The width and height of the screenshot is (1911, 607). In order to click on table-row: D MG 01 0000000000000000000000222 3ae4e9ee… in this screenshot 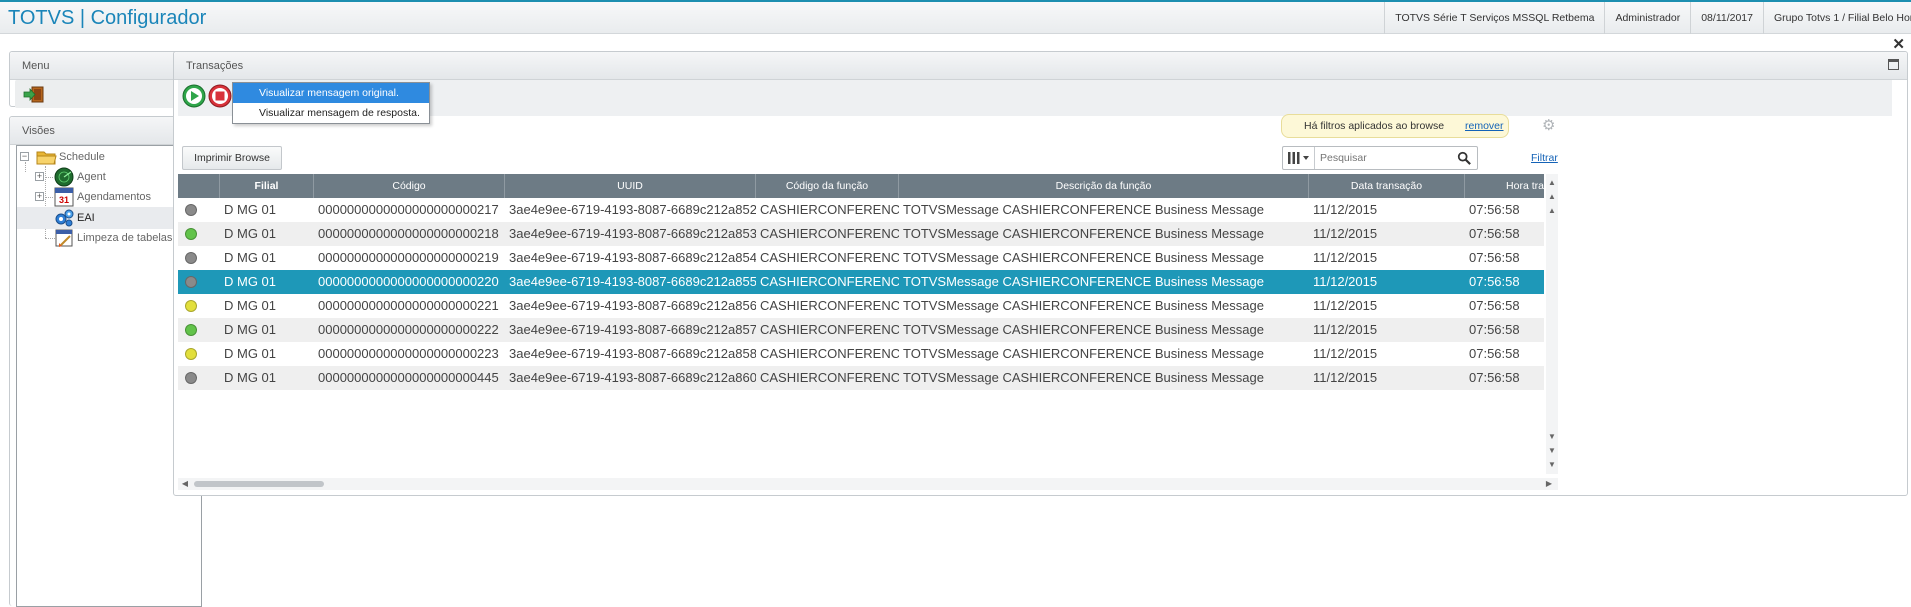, I will do `click(861, 330)`.